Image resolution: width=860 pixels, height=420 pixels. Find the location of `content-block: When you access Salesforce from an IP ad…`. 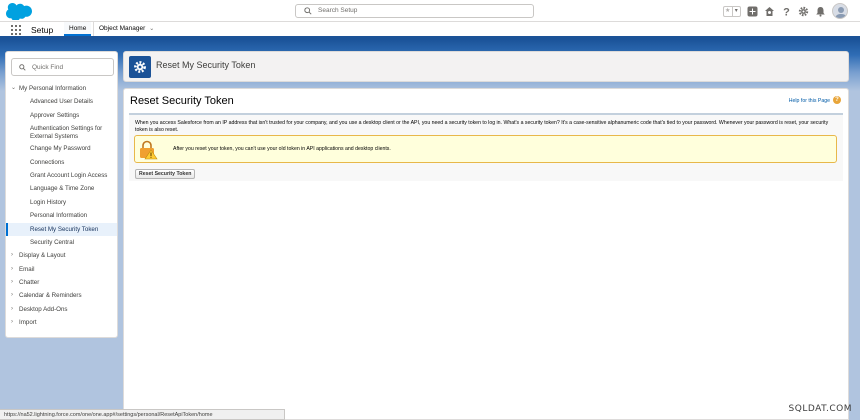

content-block: When you access Salesforce from an IP ad… is located at coordinates (486, 147).